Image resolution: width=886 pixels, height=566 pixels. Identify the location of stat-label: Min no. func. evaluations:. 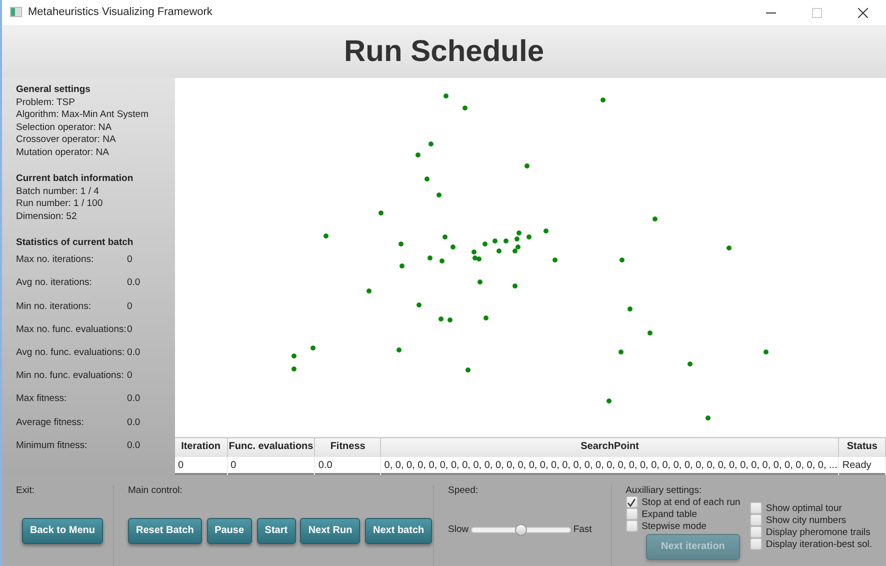
(70, 376).